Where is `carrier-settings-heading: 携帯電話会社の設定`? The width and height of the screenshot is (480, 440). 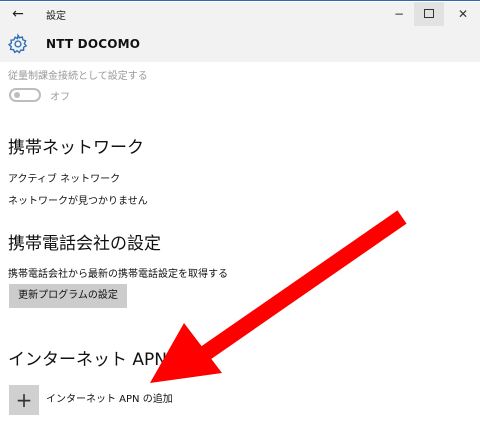 carrier-settings-heading: 携帯電話会社の設定 is located at coordinates (84, 244).